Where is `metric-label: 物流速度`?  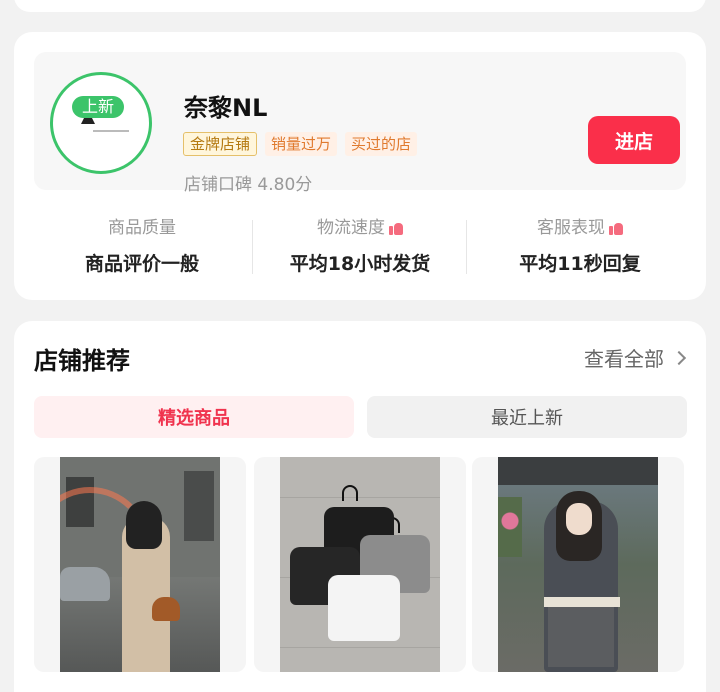
metric-label: 物流速度 is located at coordinates (351, 228).